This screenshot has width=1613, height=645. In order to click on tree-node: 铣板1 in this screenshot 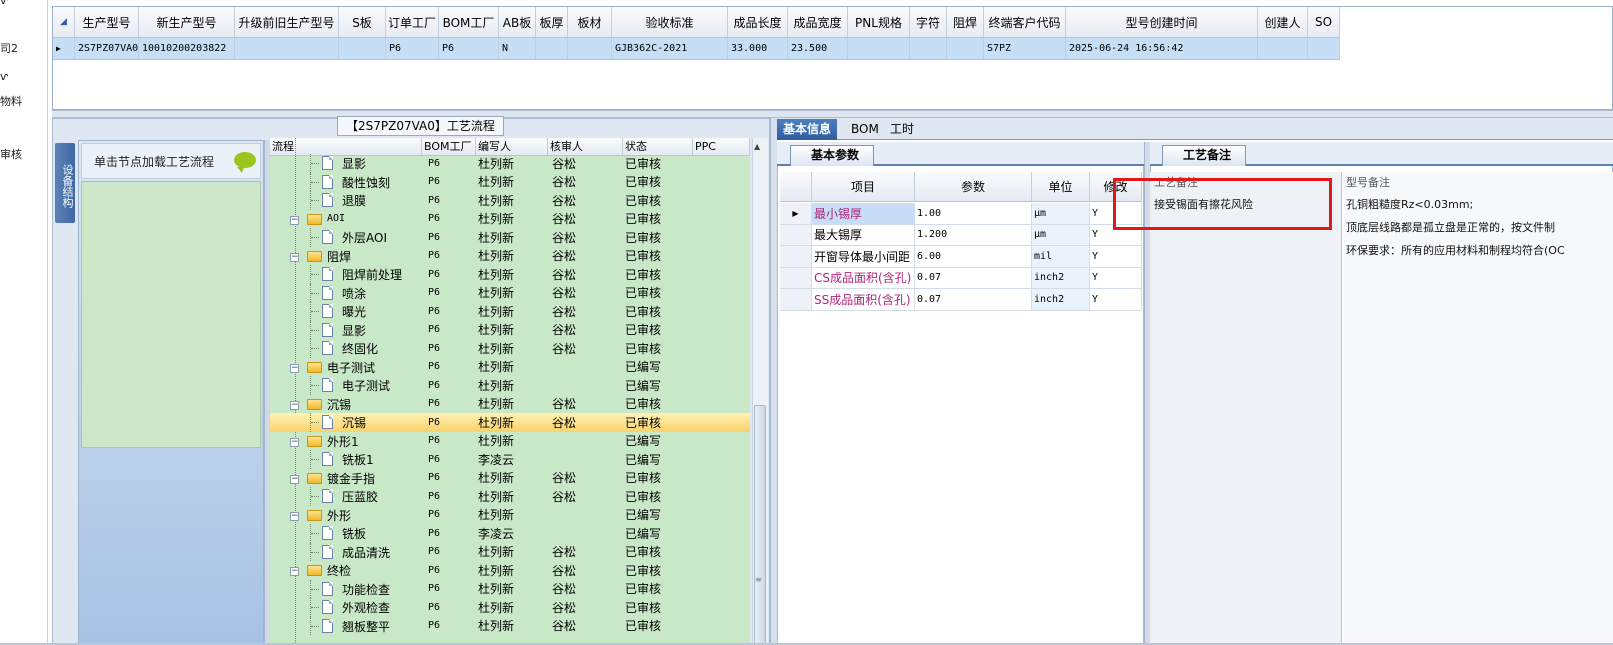, I will do `click(346, 459)`.